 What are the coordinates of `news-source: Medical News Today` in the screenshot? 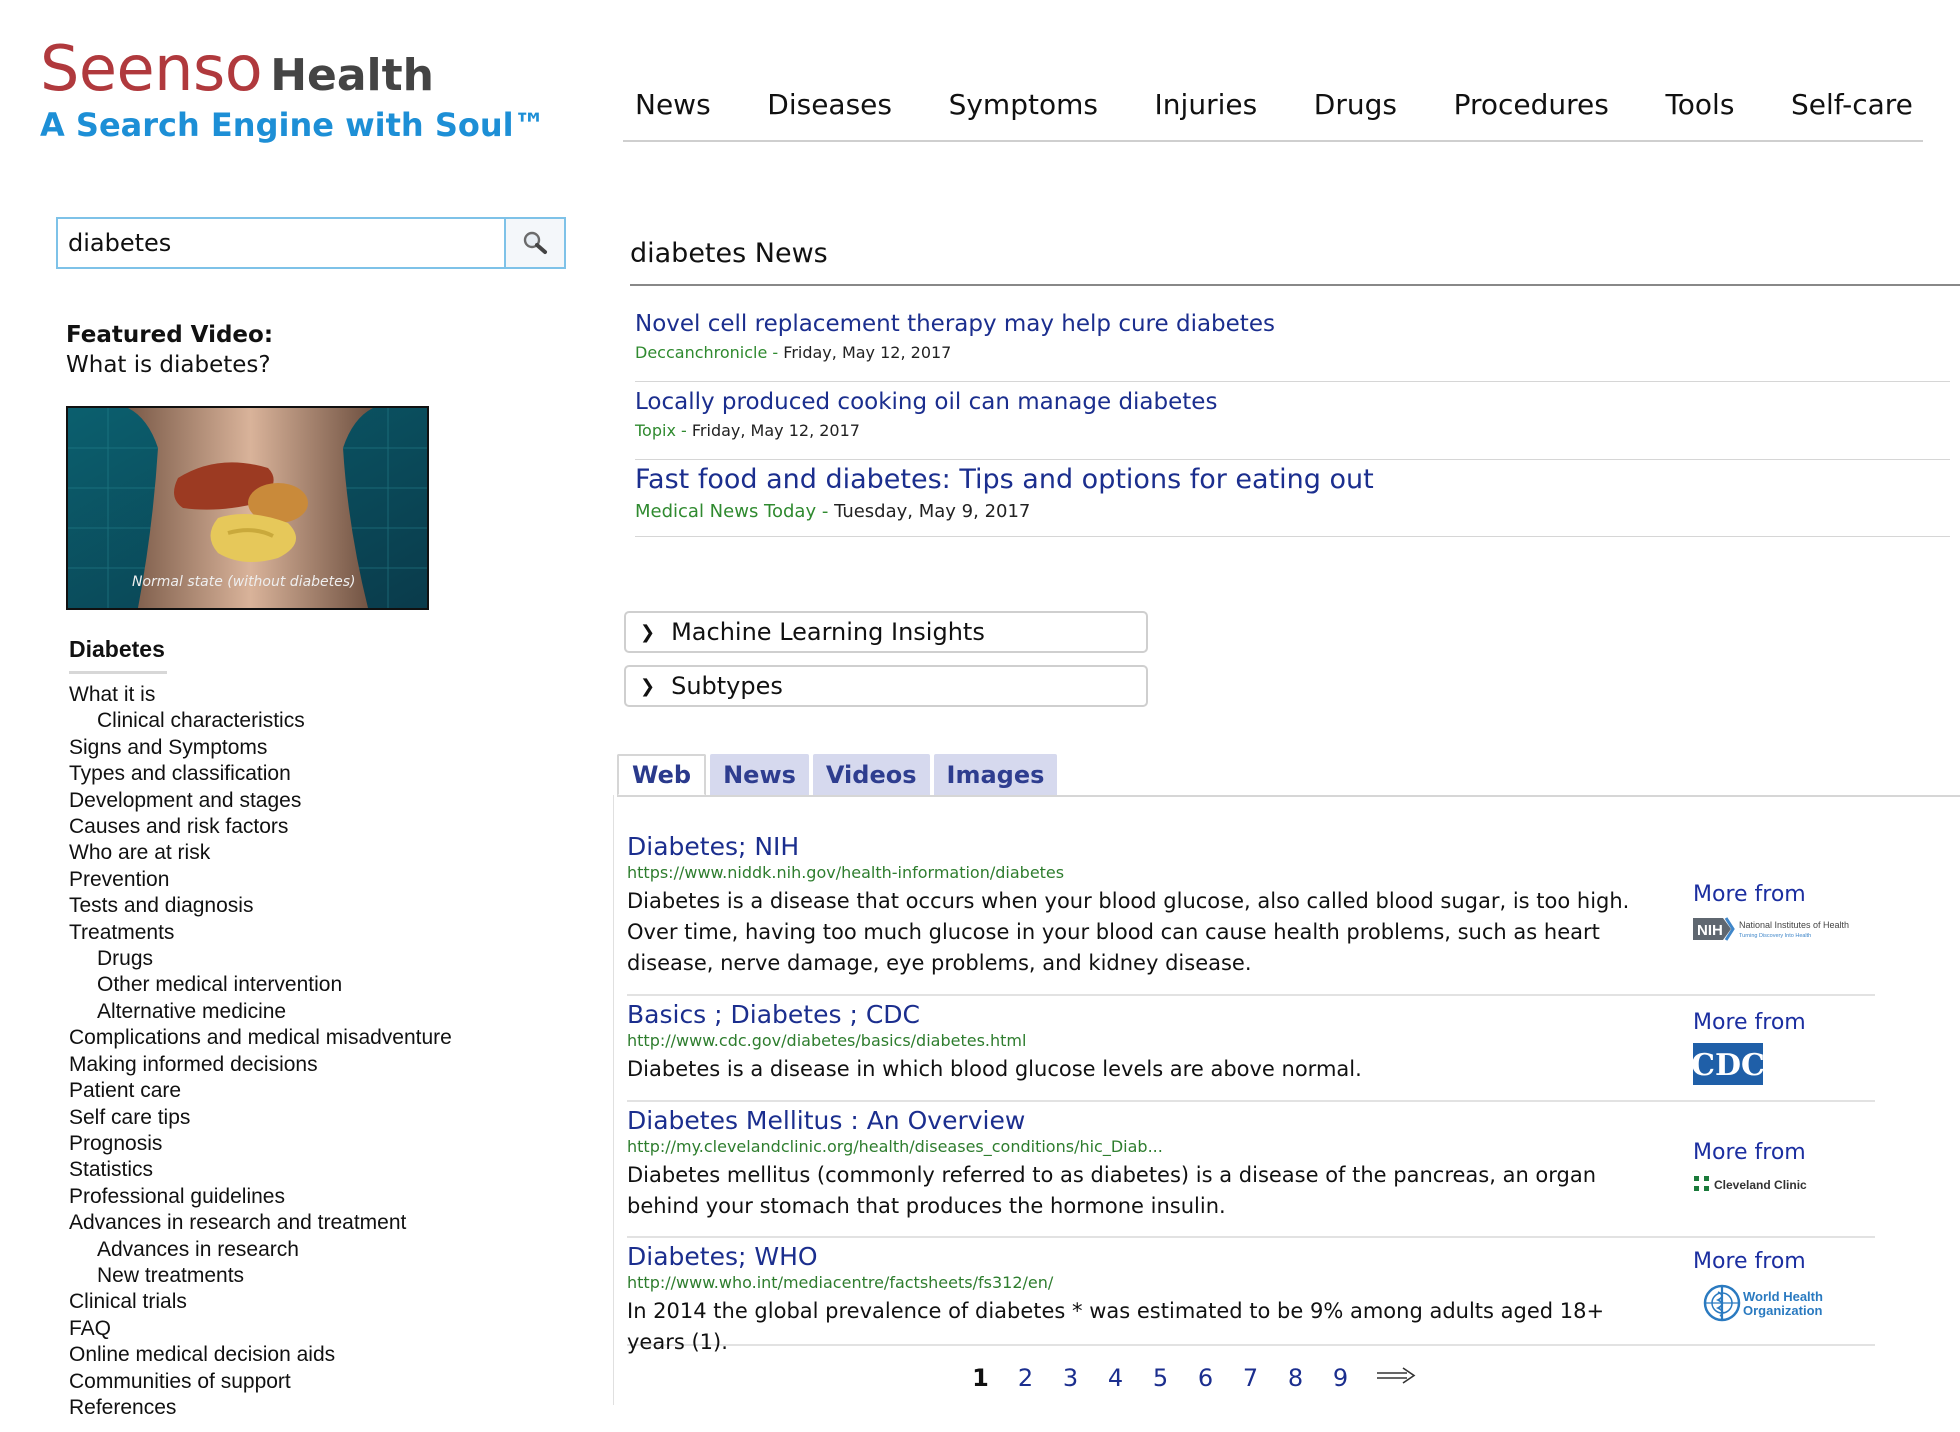 It's located at (725, 511).